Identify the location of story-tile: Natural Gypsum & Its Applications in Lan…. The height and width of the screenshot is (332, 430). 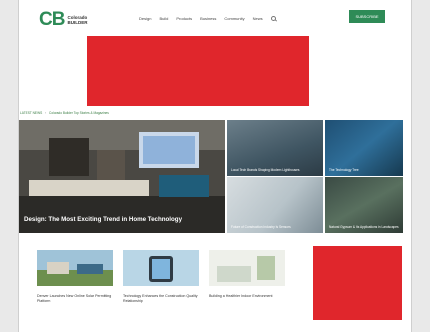
(364, 205).